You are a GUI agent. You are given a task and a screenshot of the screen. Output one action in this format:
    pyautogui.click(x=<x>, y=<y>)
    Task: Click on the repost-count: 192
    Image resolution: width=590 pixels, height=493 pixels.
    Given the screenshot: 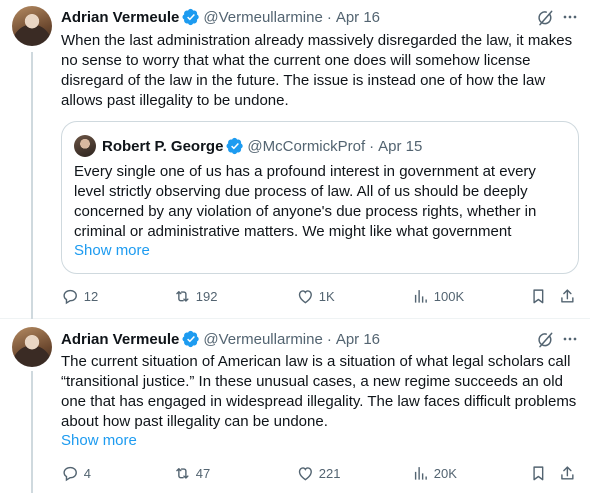 What is the action you would take?
    pyautogui.click(x=206, y=296)
    